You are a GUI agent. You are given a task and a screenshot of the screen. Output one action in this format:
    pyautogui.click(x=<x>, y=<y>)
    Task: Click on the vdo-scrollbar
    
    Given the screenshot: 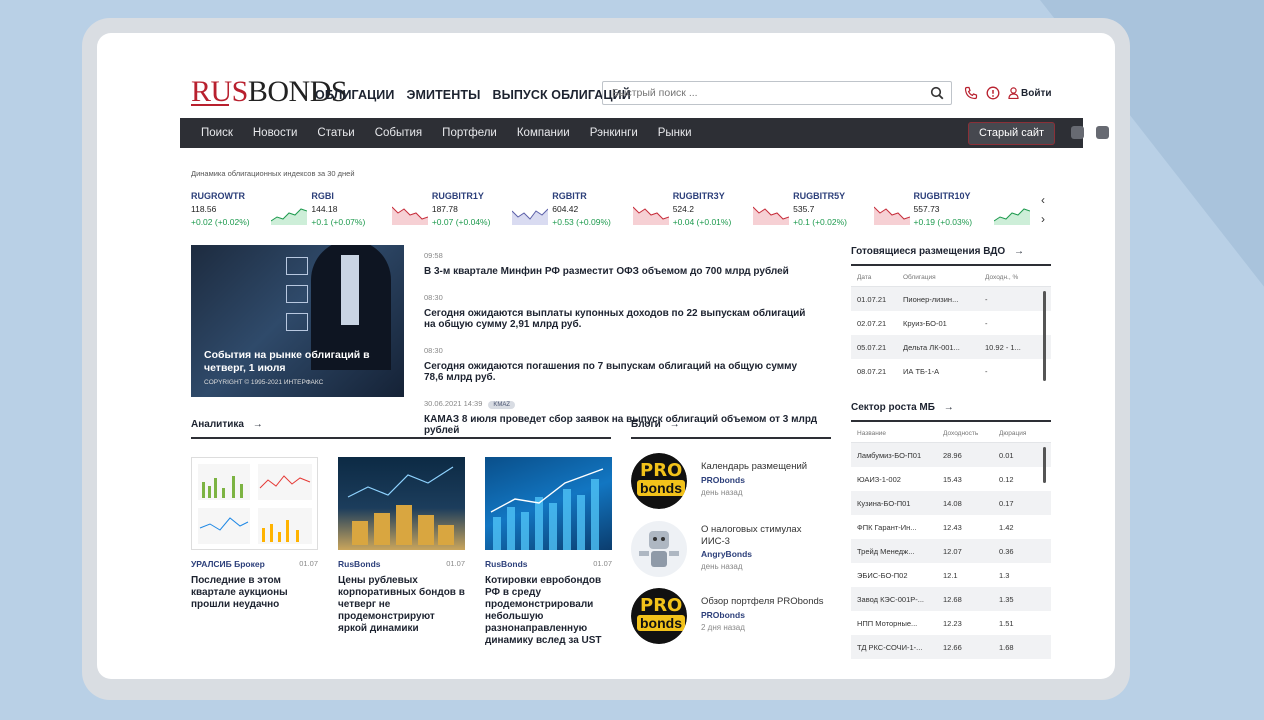 What is the action you would take?
    pyautogui.click(x=1044, y=336)
    